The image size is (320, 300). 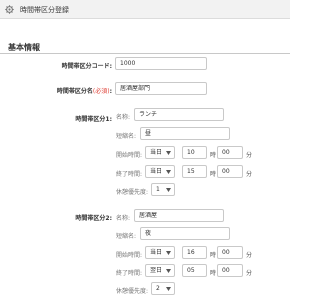 I want to click on division-1-end-label: 終了時間:, so click(x=129, y=174).